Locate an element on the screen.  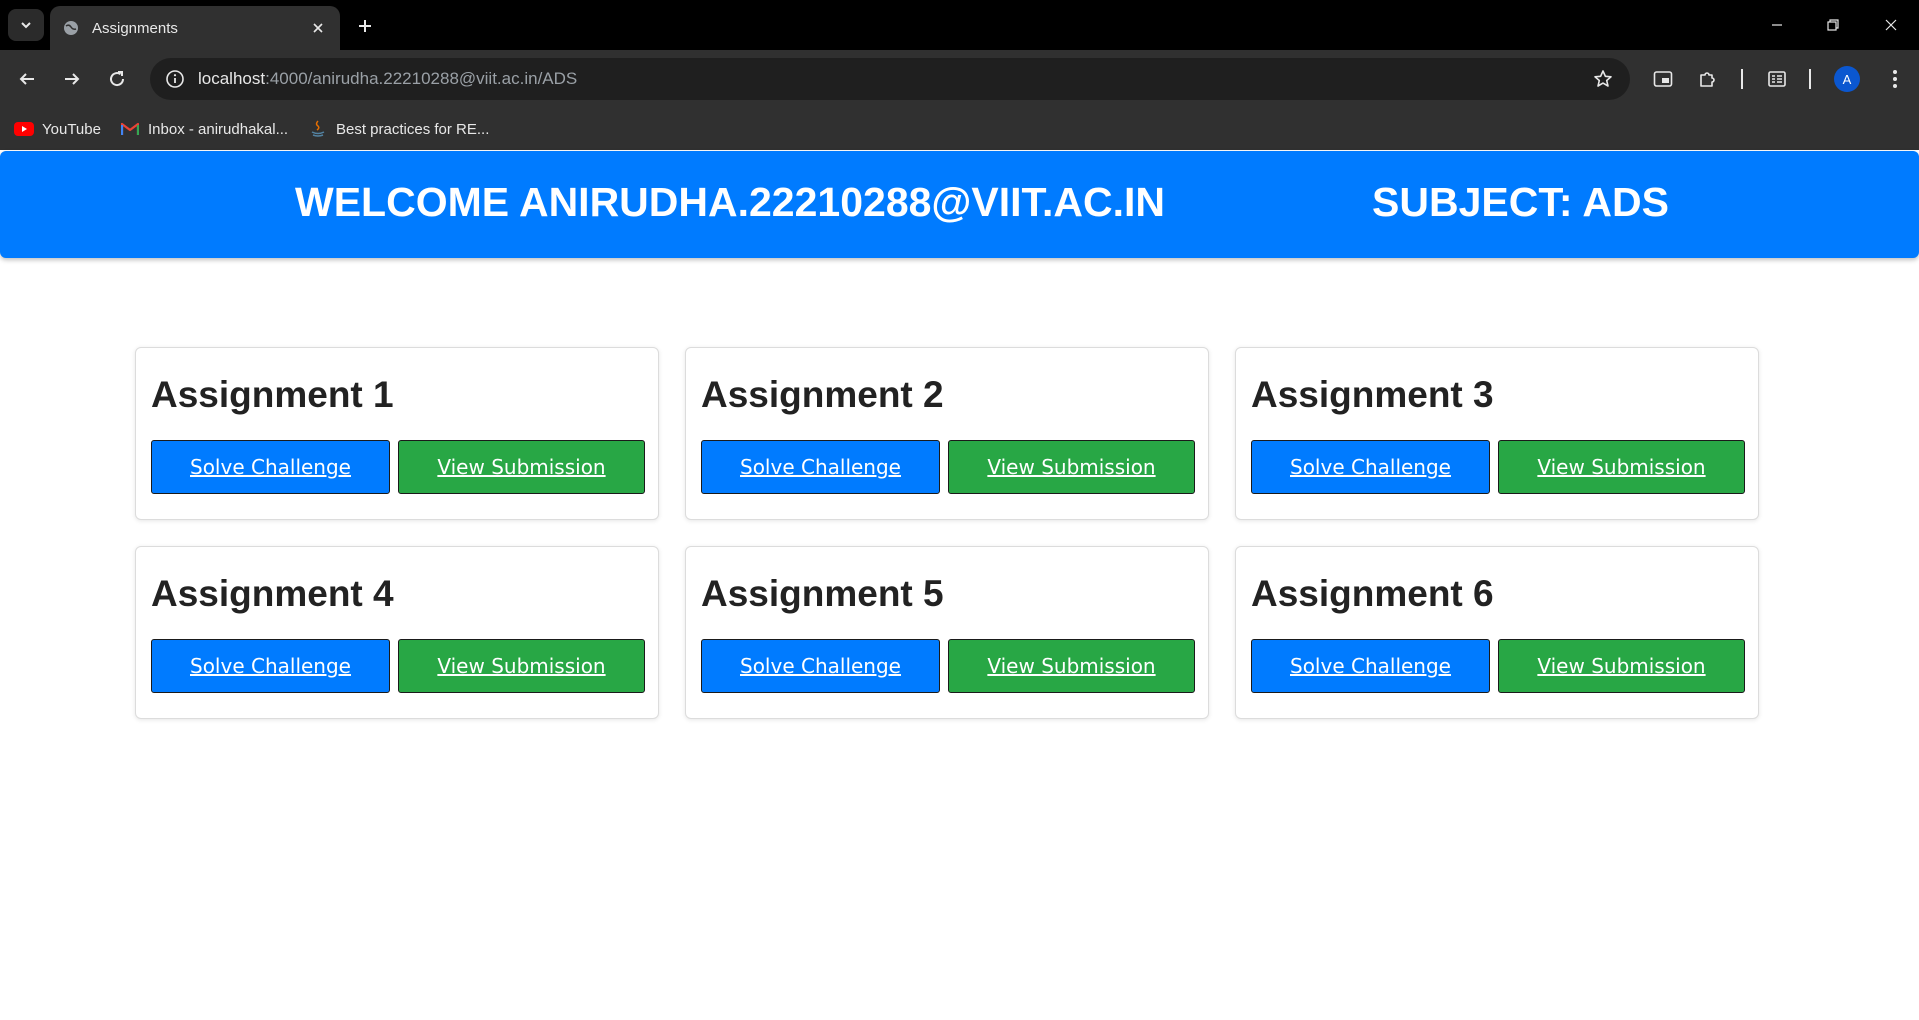
new-tab-button is located at coordinates (365, 26).